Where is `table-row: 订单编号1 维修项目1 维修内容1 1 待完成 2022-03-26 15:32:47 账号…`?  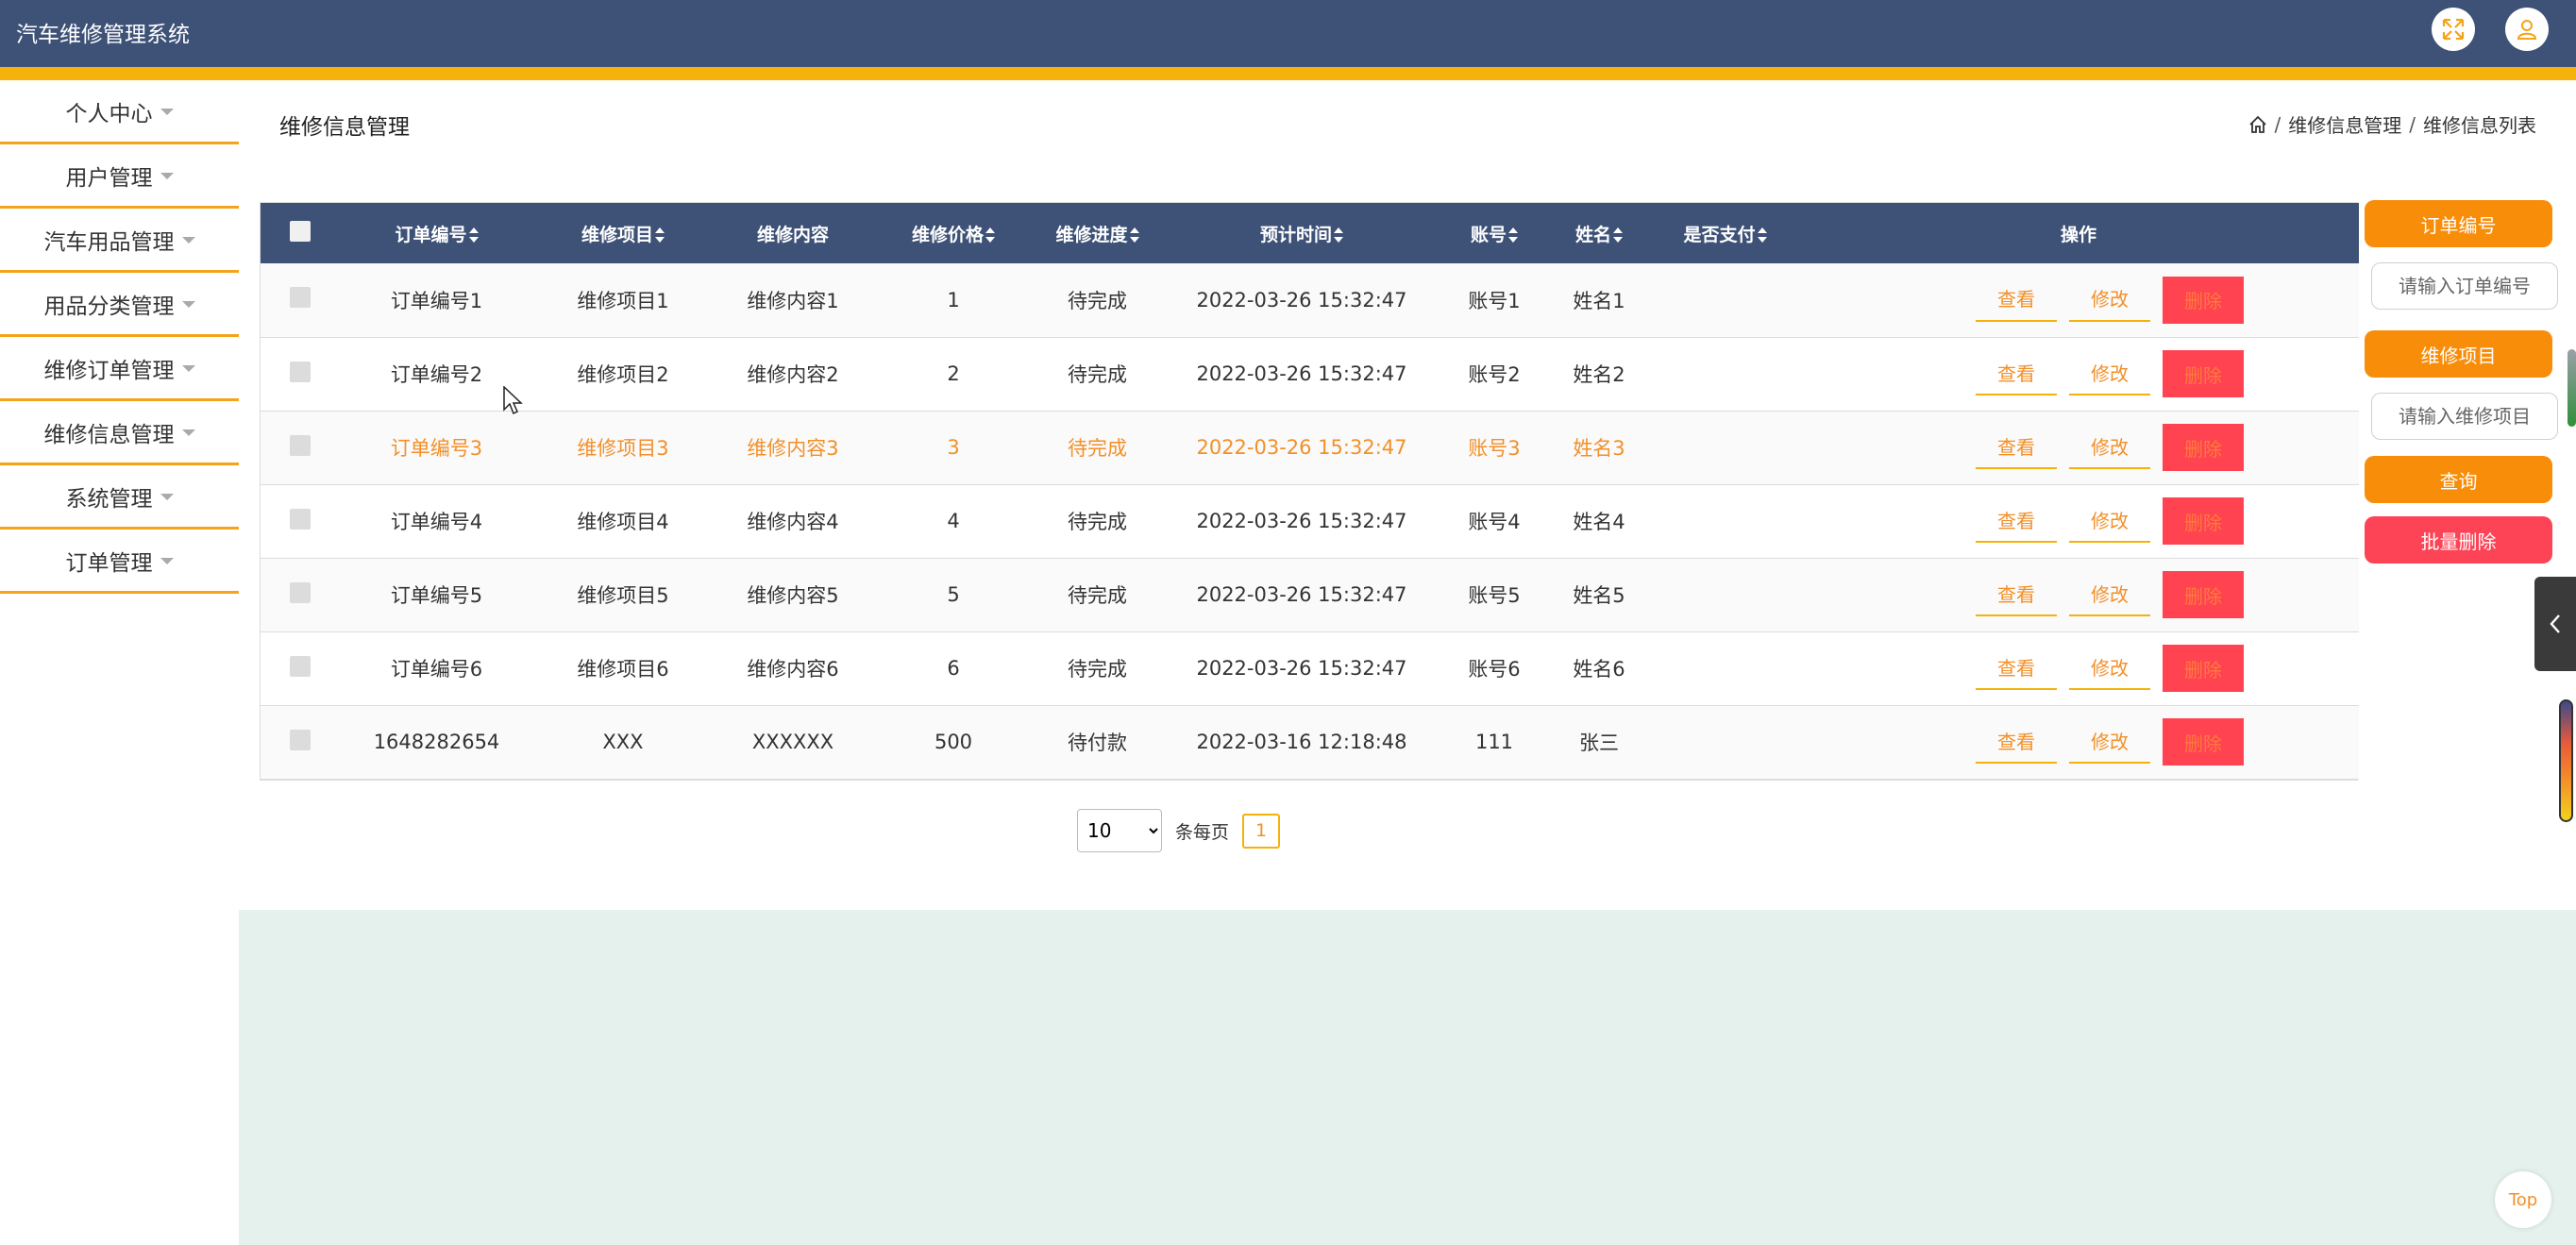
table-row: 订单编号1 维修项目1 维修内容1 1 待完成 2022-03-26 15:32:47 账号… is located at coordinates (1310, 300).